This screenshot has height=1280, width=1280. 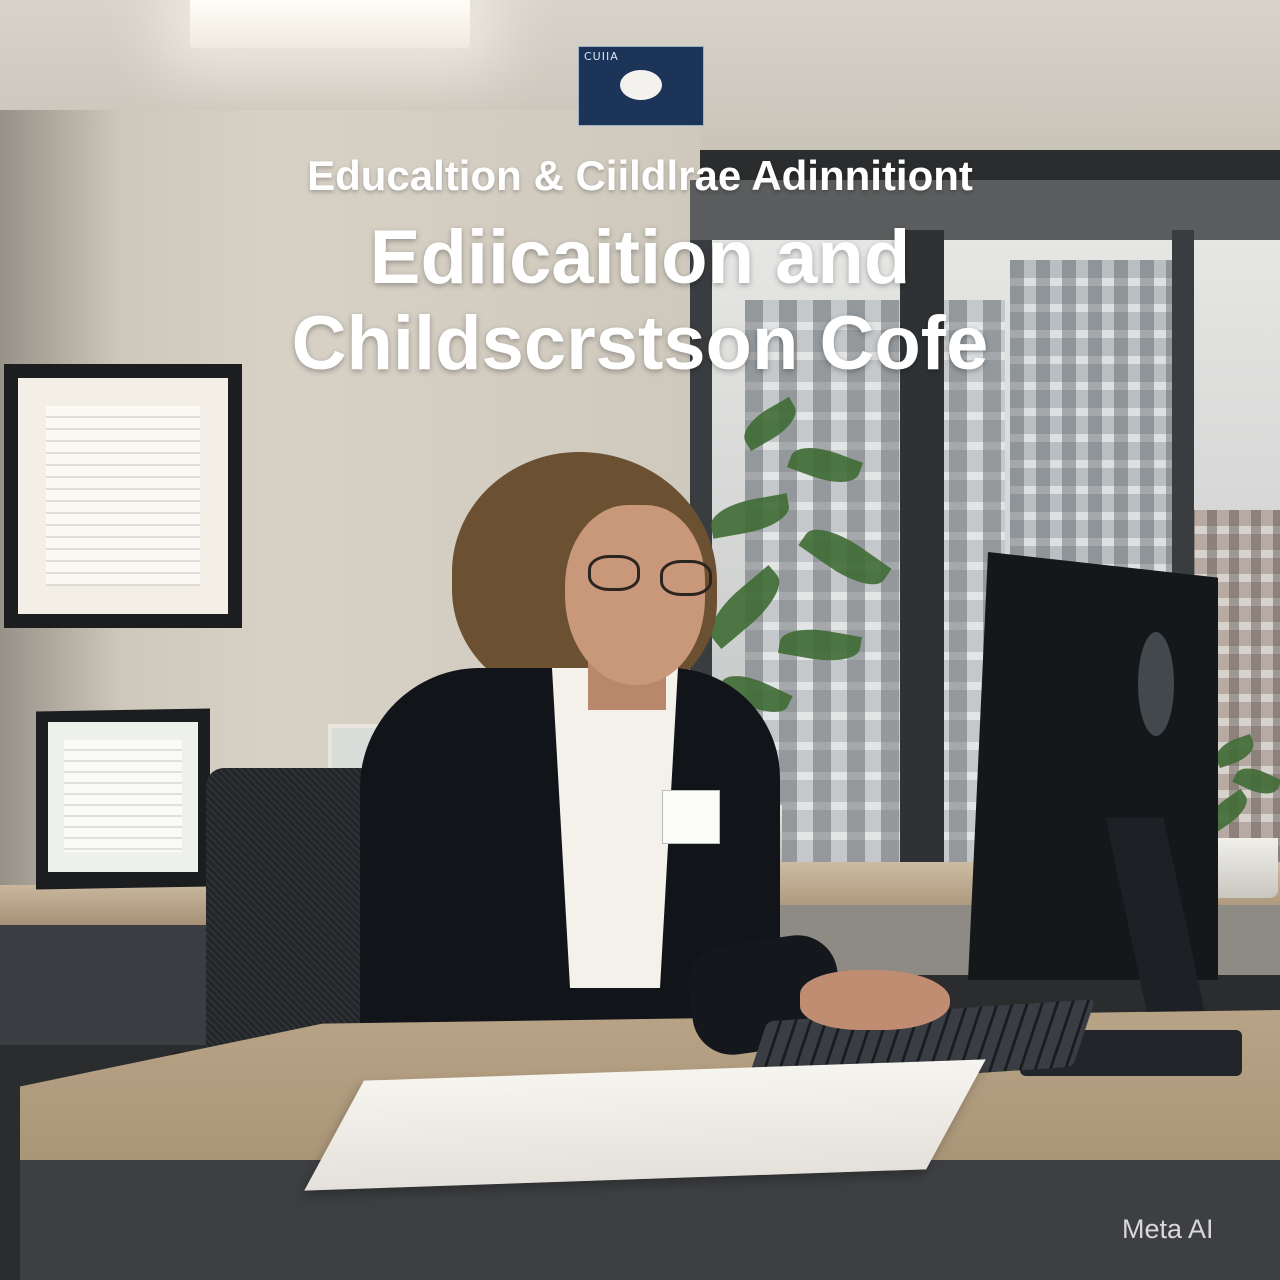 What do you see at coordinates (640, 343) in the screenshot?
I see `overlay-title-line-2: Childscrstson Cofe` at bounding box center [640, 343].